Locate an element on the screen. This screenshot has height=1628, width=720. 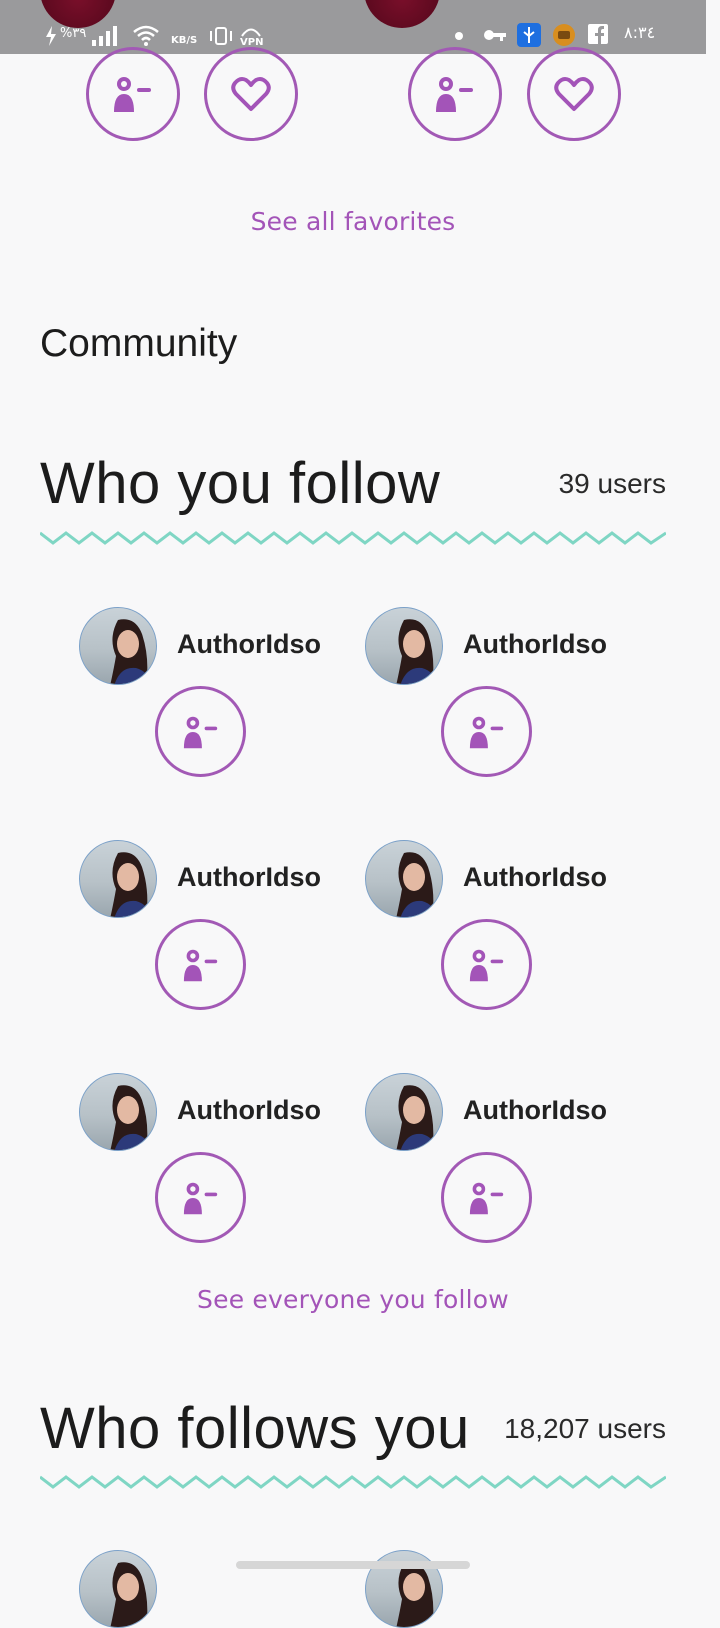
who-you-follow-count: 39 users is located at coordinates (612, 483).